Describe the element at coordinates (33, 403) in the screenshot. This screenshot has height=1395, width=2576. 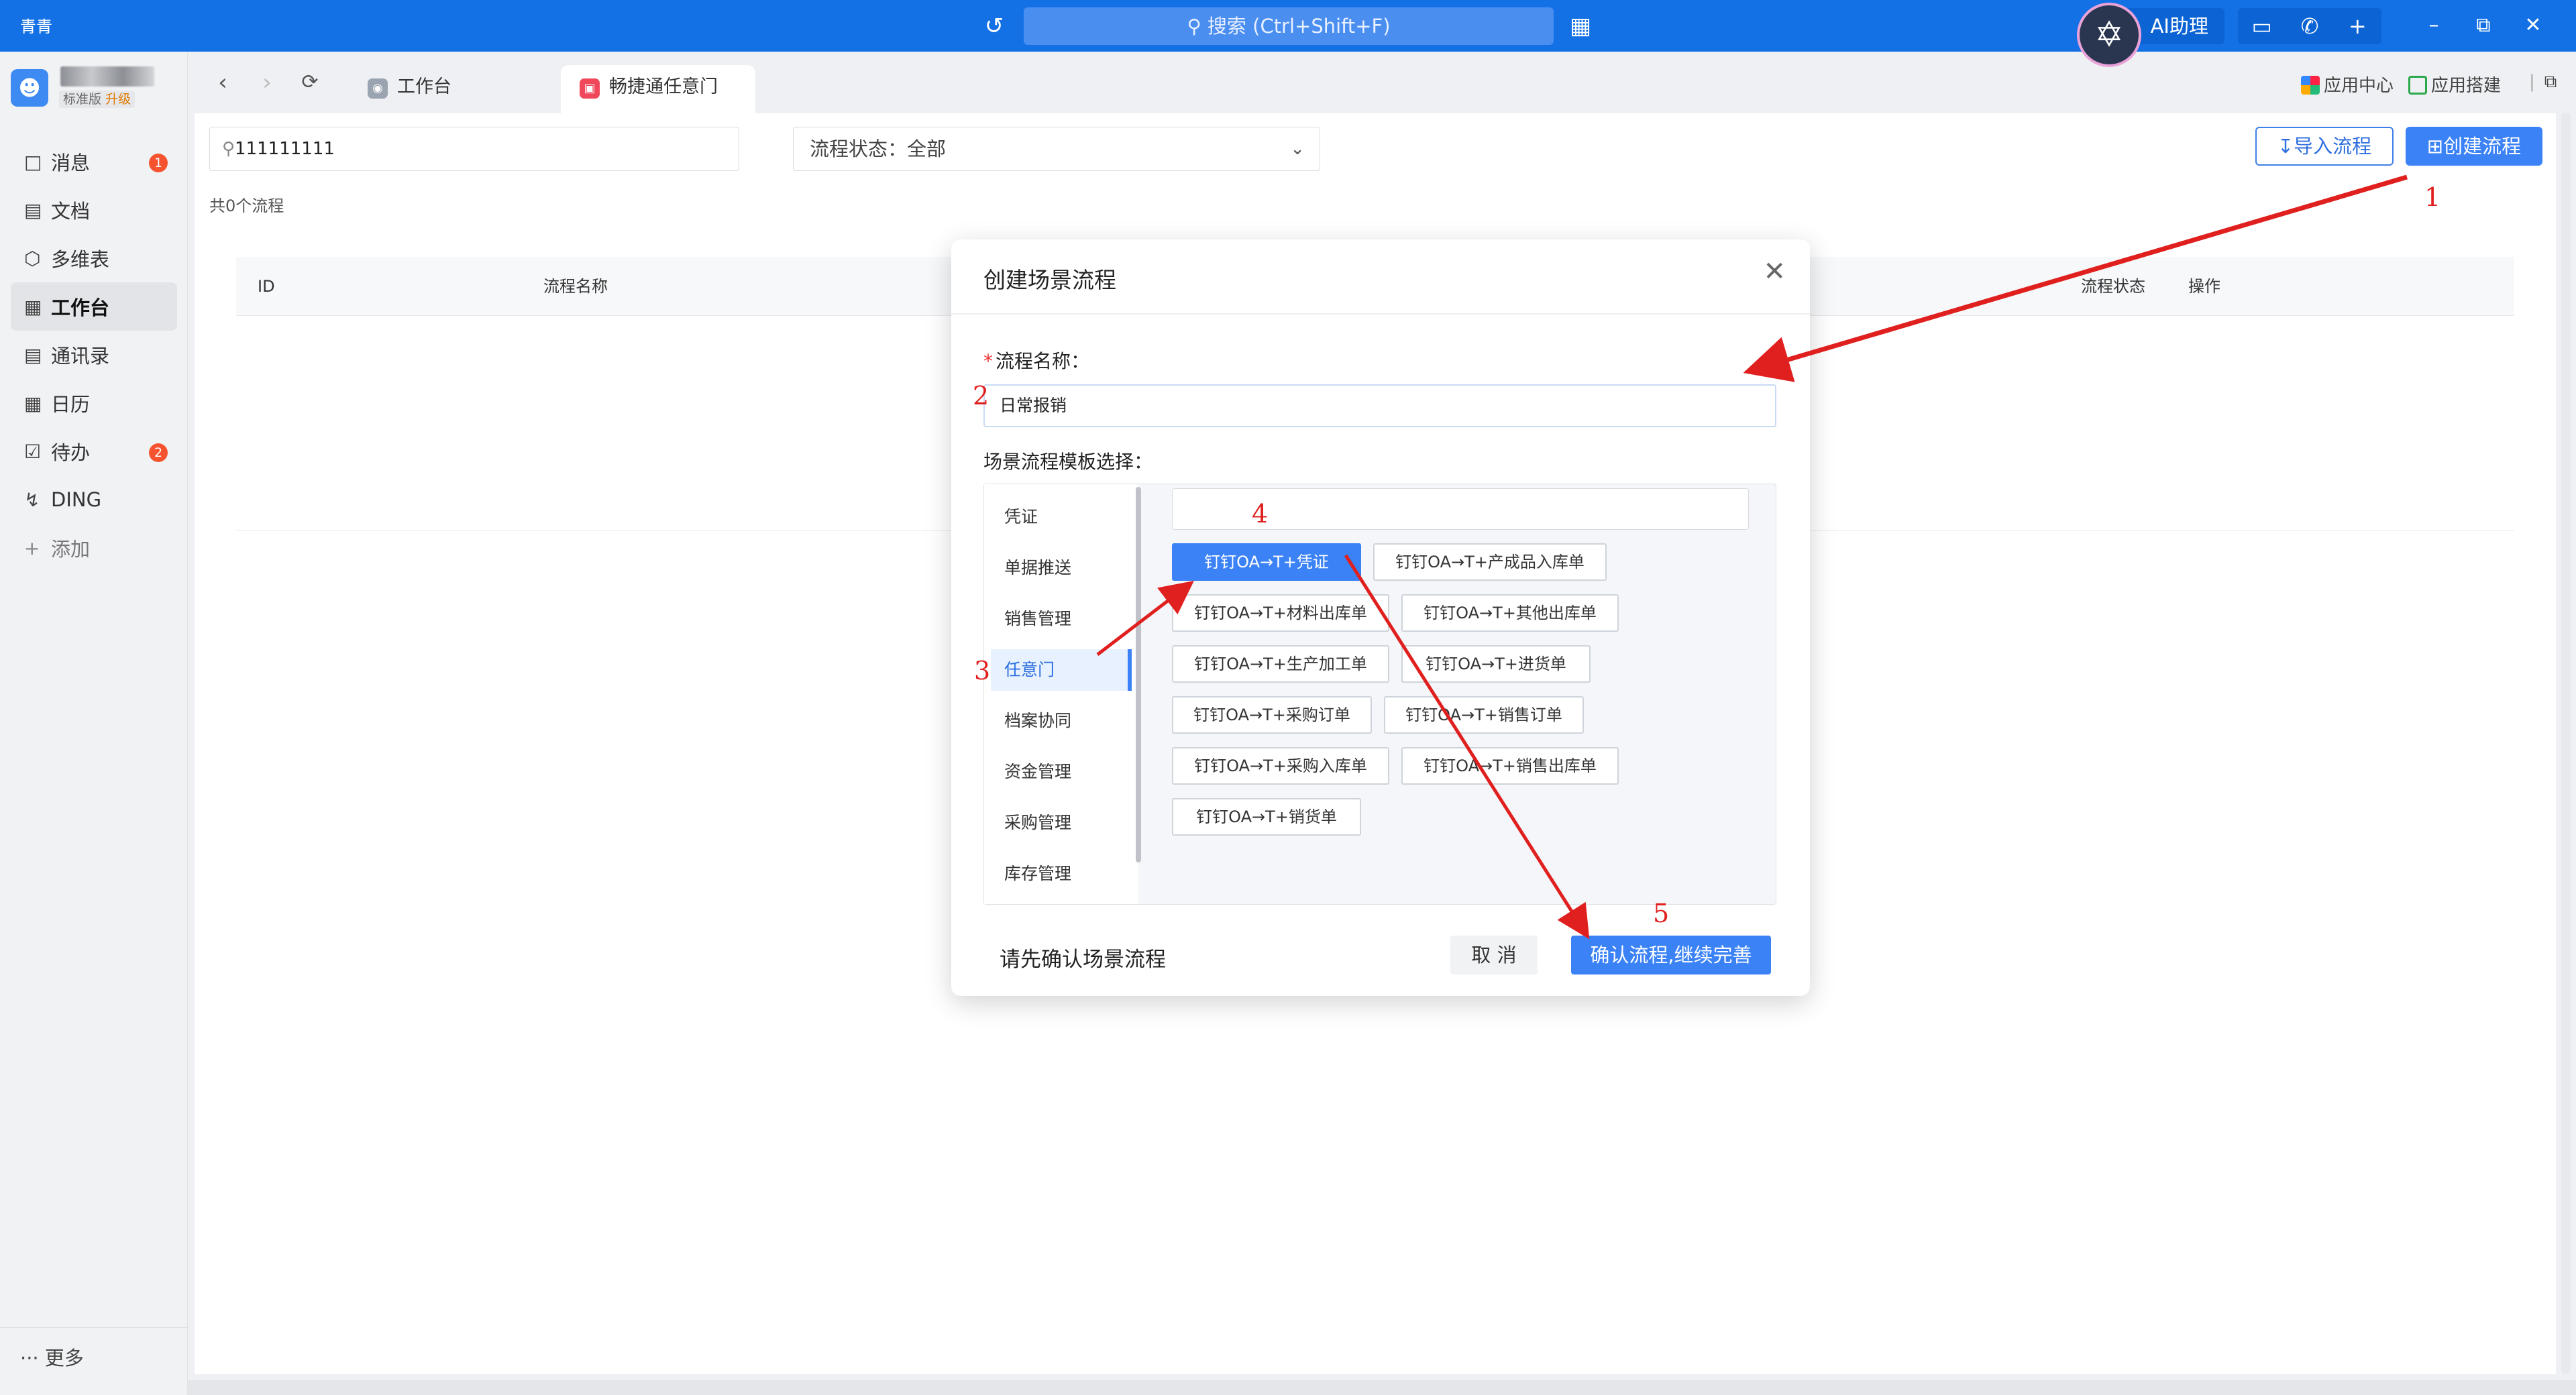
I see `calendar-icon: ▦` at that location.